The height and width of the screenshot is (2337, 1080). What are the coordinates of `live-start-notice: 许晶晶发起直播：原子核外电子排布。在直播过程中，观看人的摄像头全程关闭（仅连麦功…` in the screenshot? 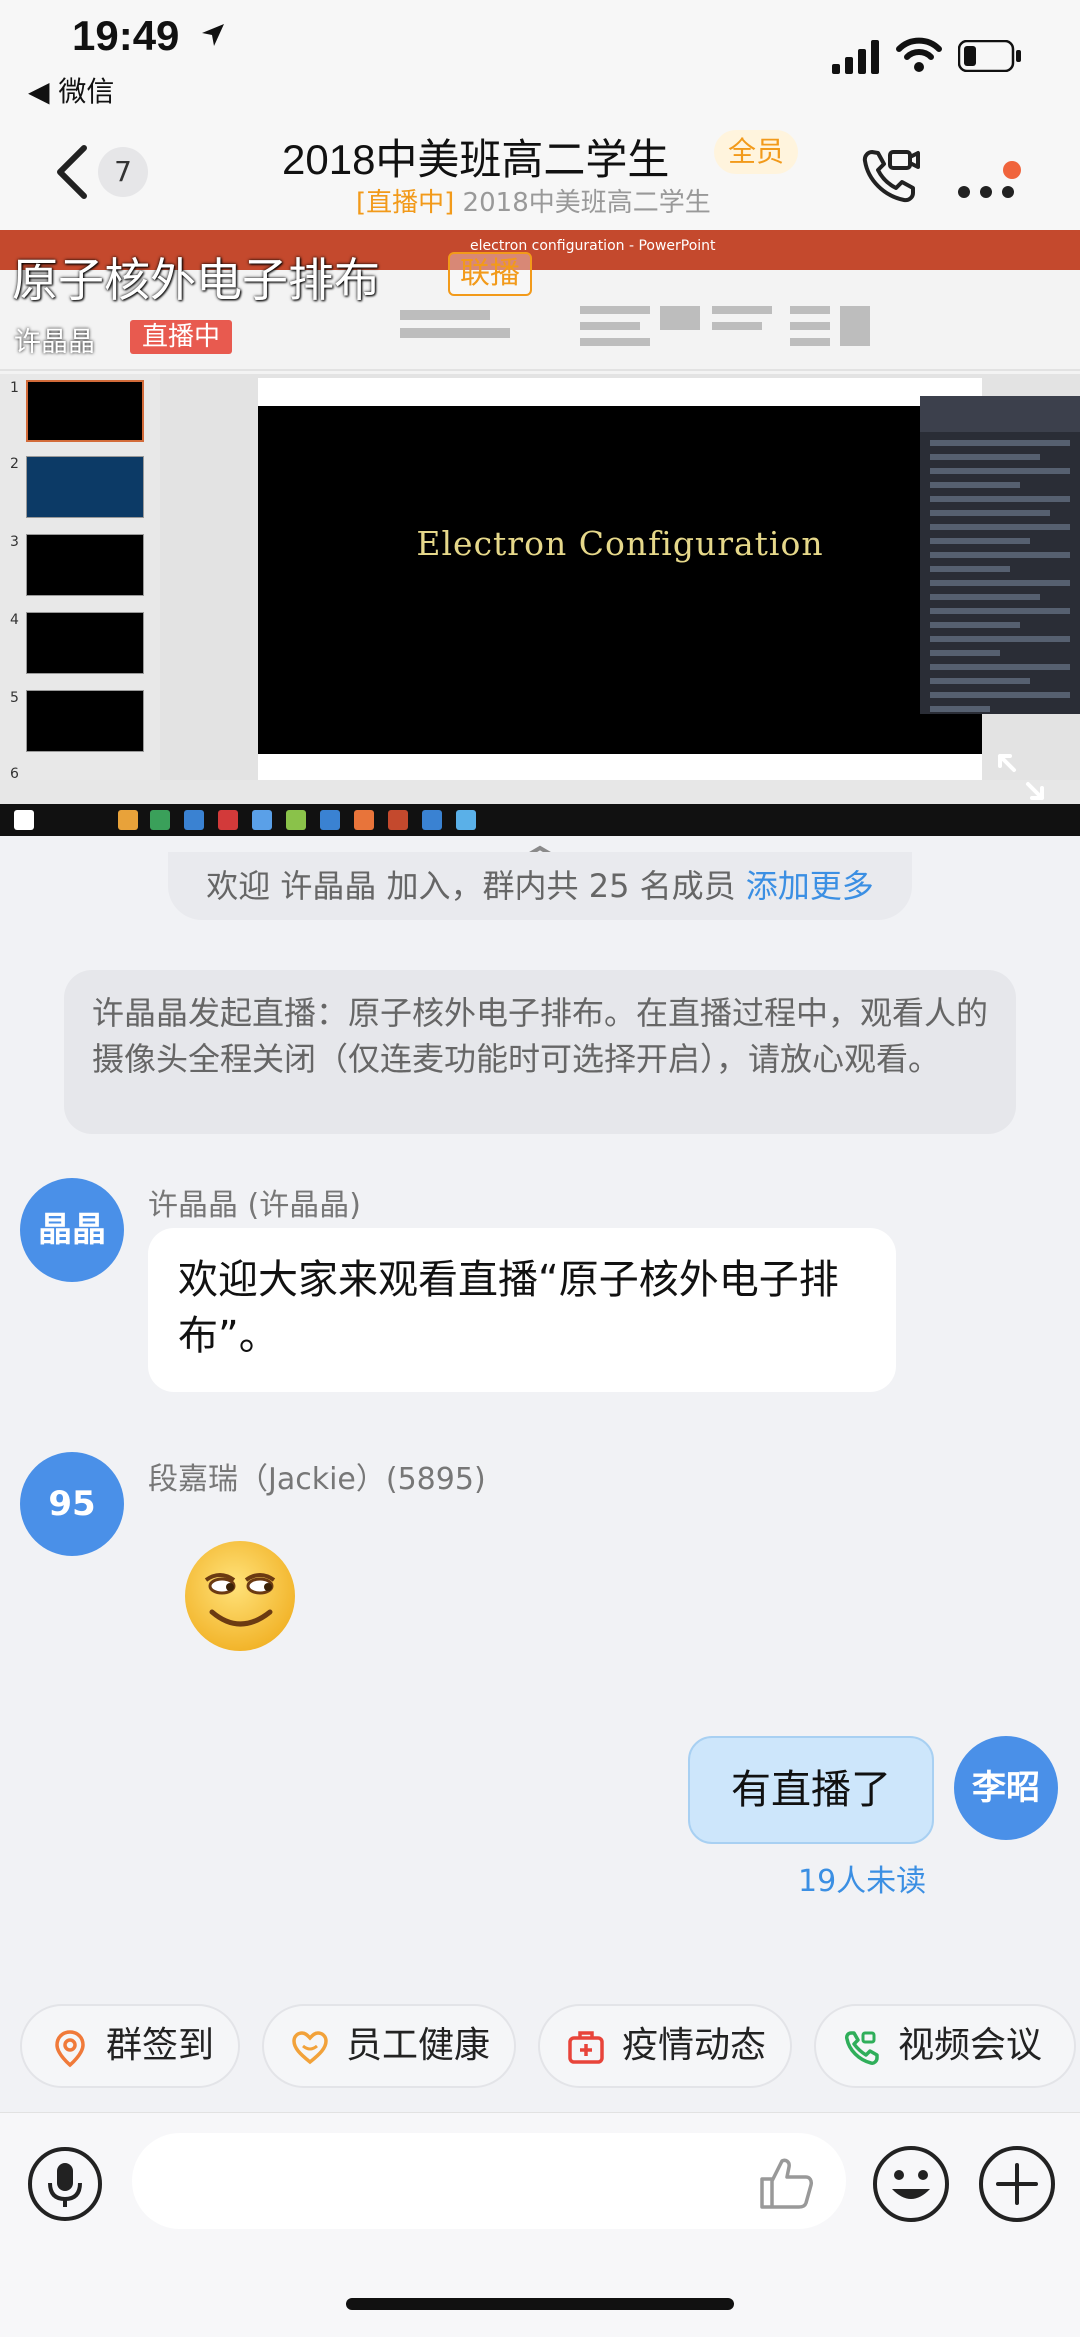 It's located at (540, 1052).